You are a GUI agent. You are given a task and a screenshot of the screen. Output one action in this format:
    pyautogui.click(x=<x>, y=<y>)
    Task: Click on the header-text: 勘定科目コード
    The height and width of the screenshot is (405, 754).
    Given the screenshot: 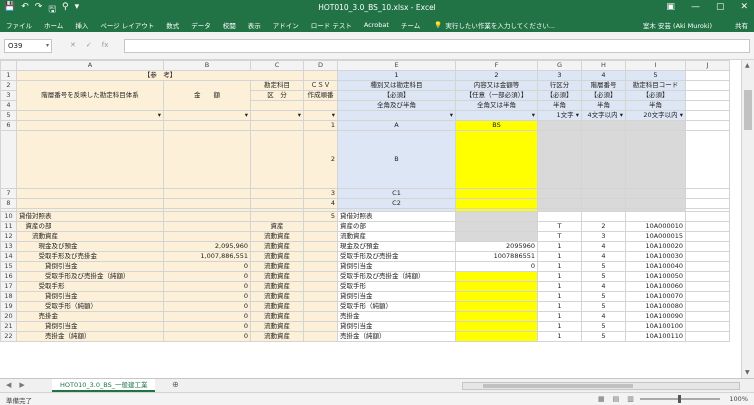 What is the action you would take?
    pyautogui.click(x=655, y=85)
    